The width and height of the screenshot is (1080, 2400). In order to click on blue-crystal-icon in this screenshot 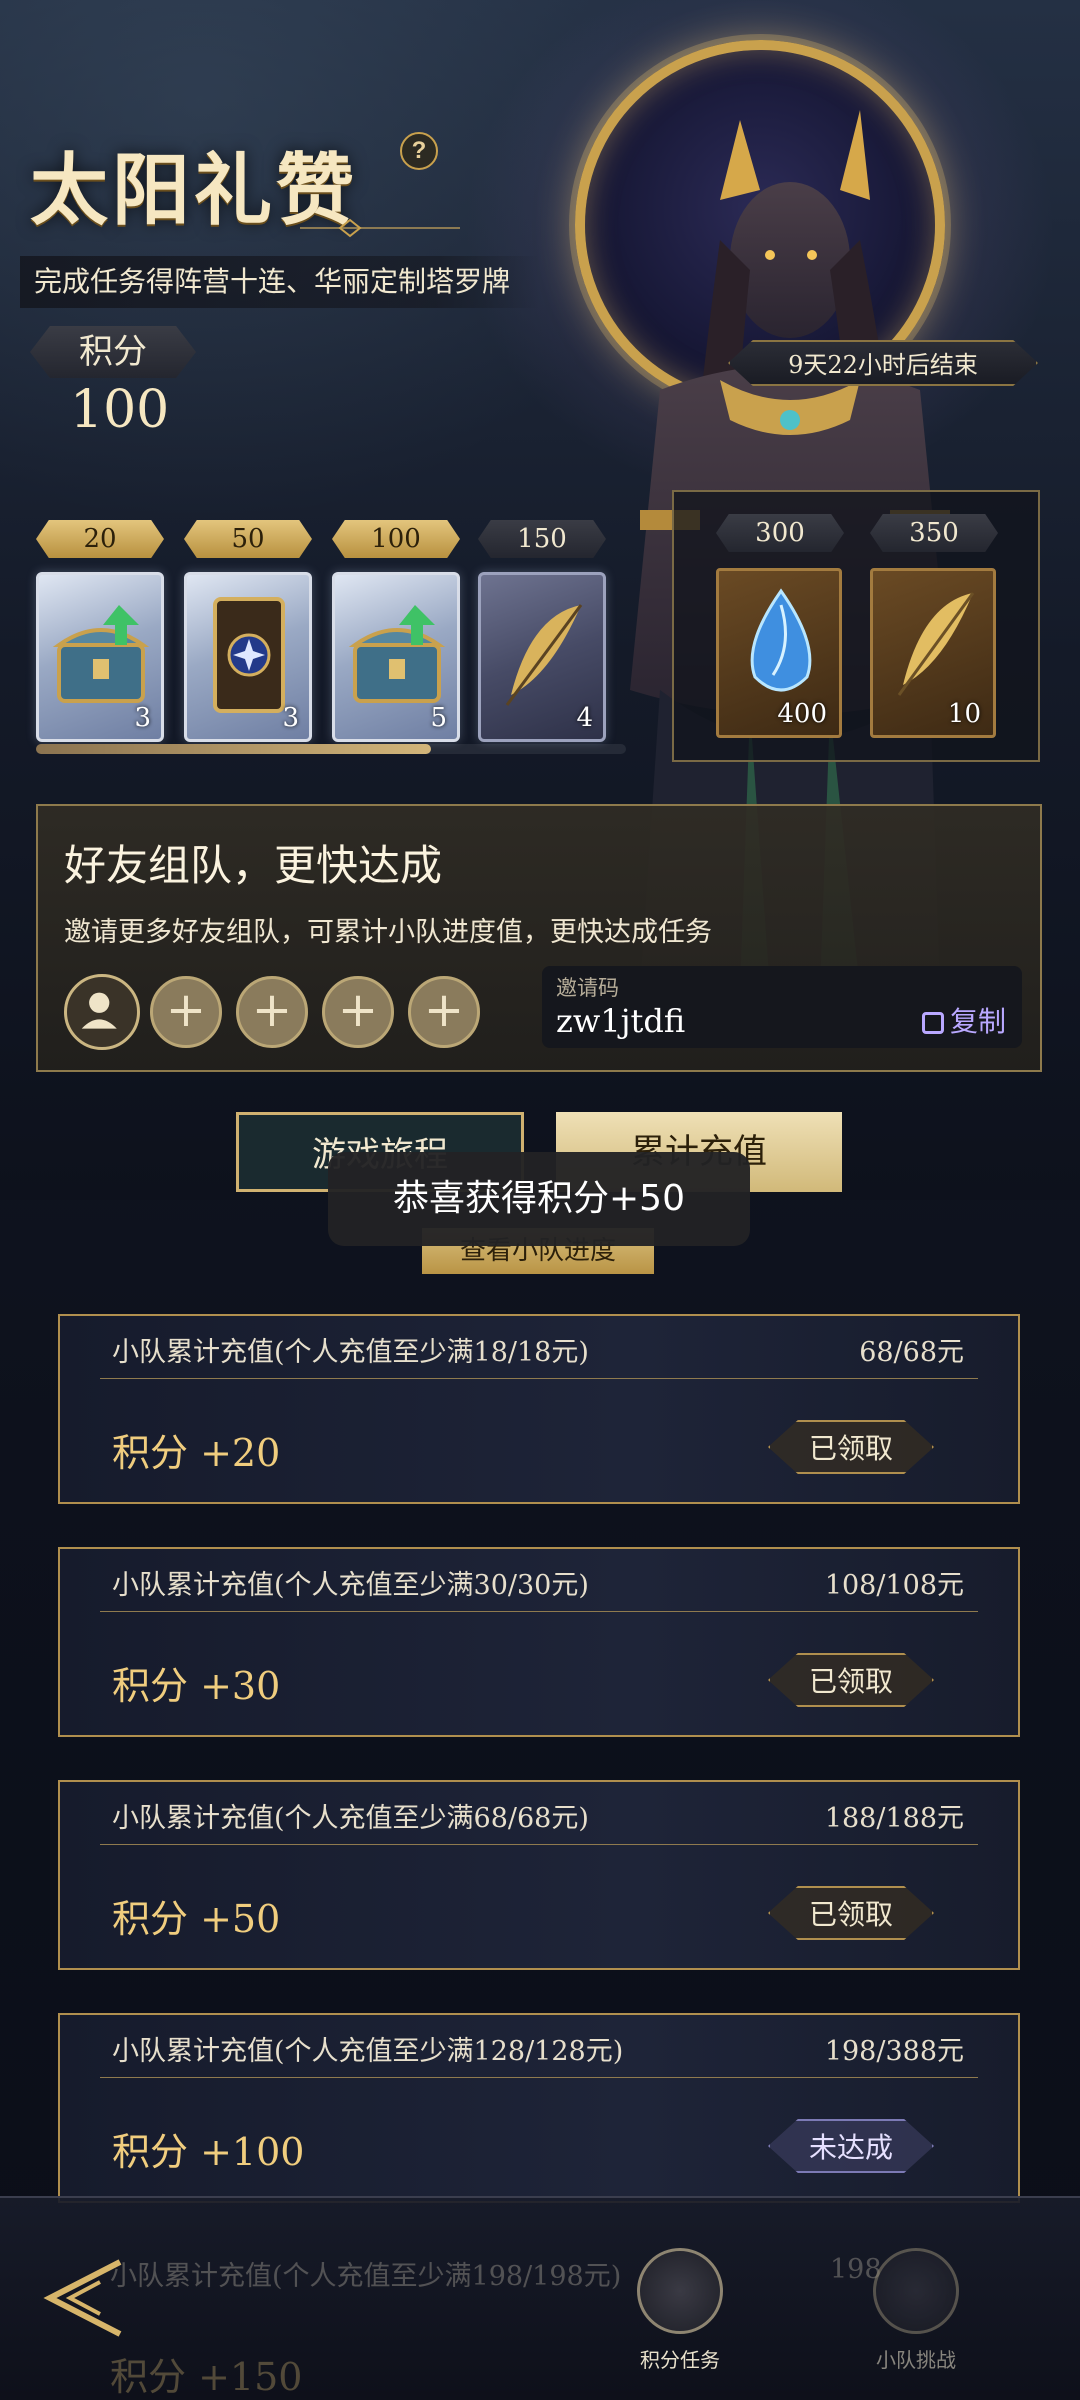, I will do `click(781, 640)`.